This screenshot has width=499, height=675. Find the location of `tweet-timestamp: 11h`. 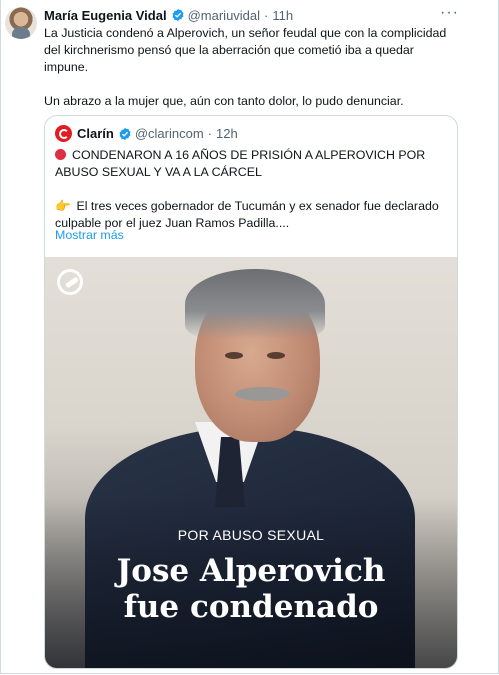

tweet-timestamp: 11h is located at coordinates (282, 15).